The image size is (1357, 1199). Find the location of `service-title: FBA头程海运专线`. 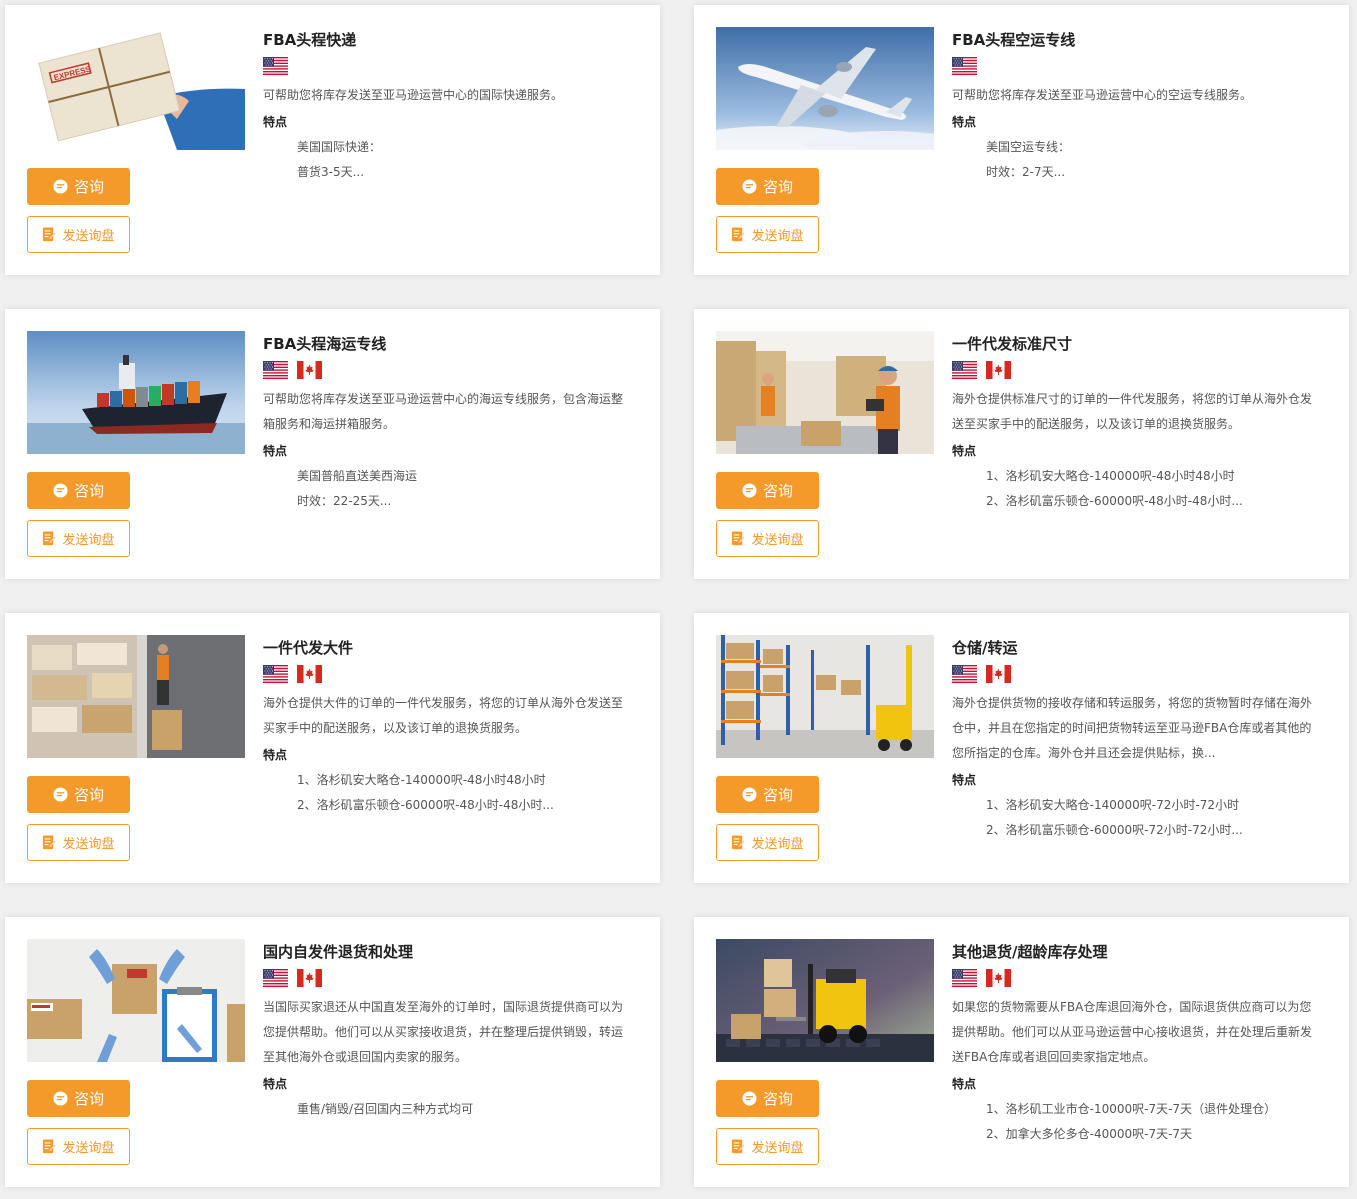

service-title: FBA头程海运专线 is located at coordinates (448, 344).